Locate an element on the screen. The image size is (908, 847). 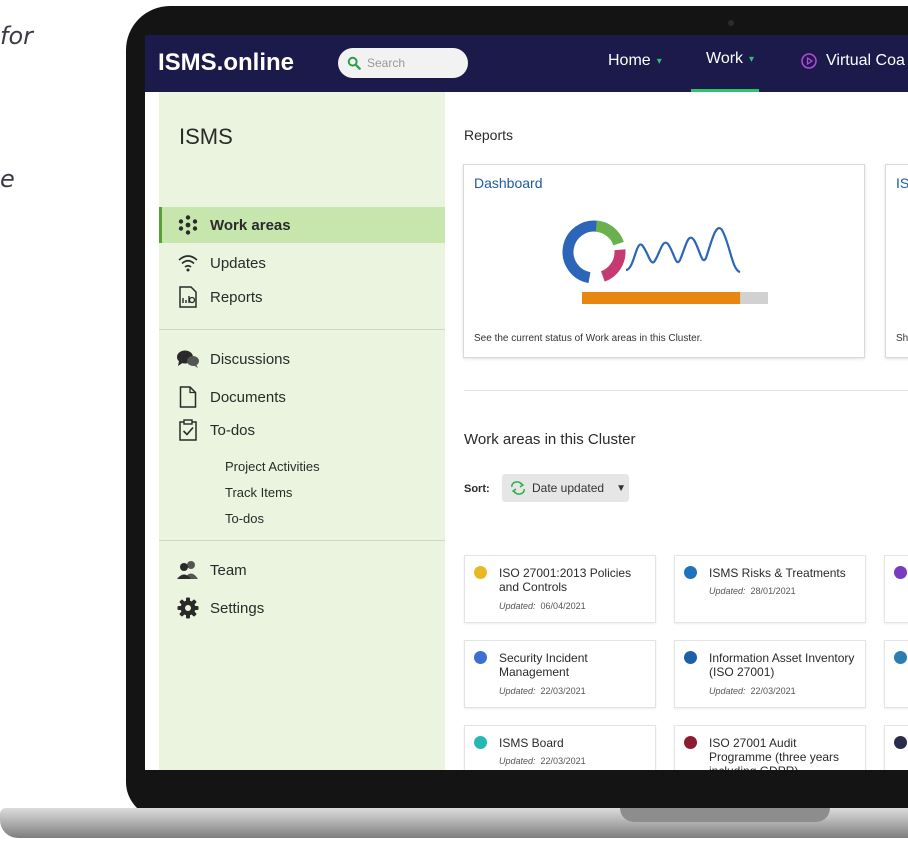
work-area-title: Information Asset Inventory (ISO 27001) is located at coordinates (782, 665).